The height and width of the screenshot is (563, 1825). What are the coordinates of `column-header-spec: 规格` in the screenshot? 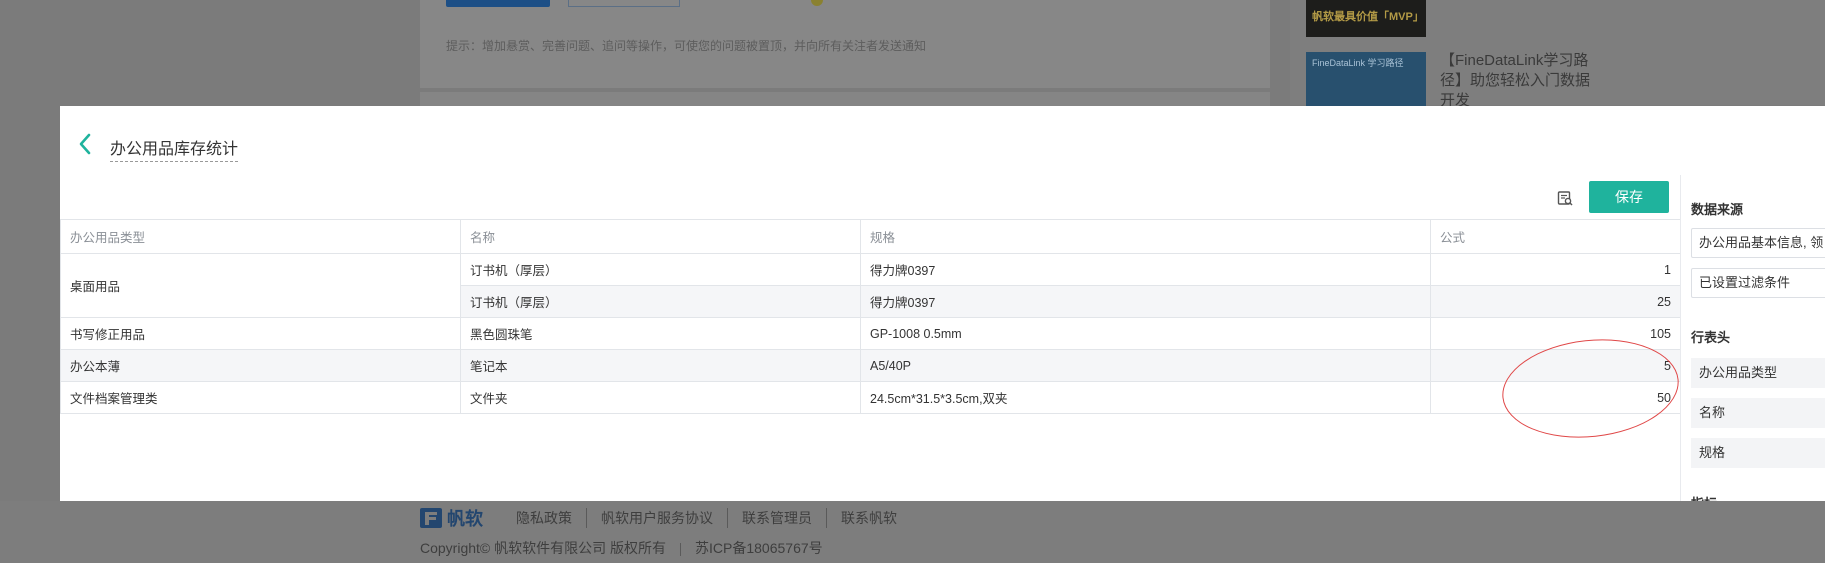 It's located at (1145, 236).